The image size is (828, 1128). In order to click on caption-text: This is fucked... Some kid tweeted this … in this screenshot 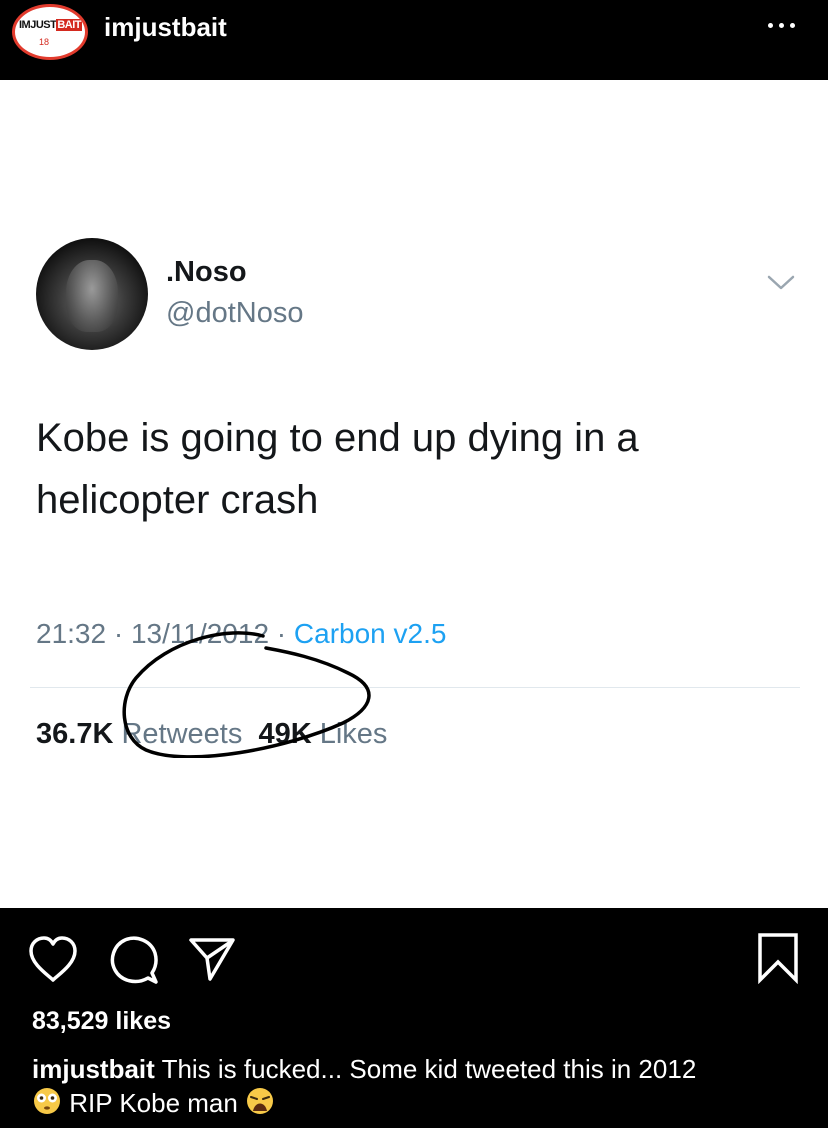, I will do `click(429, 1069)`.